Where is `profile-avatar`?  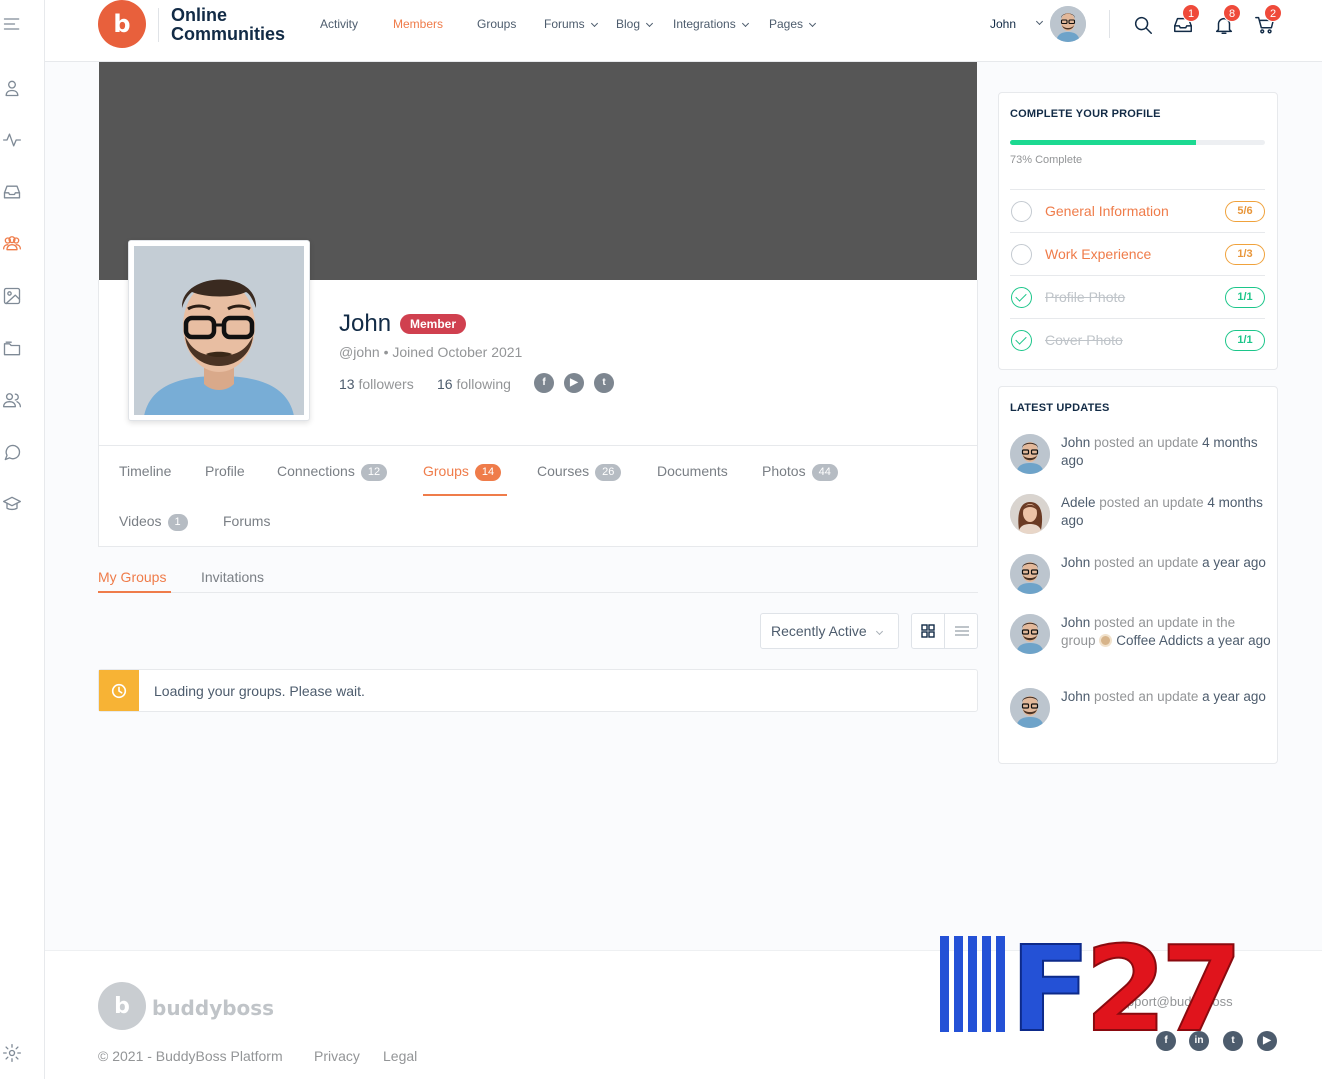 profile-avatar is located at coordinates (219, 330).